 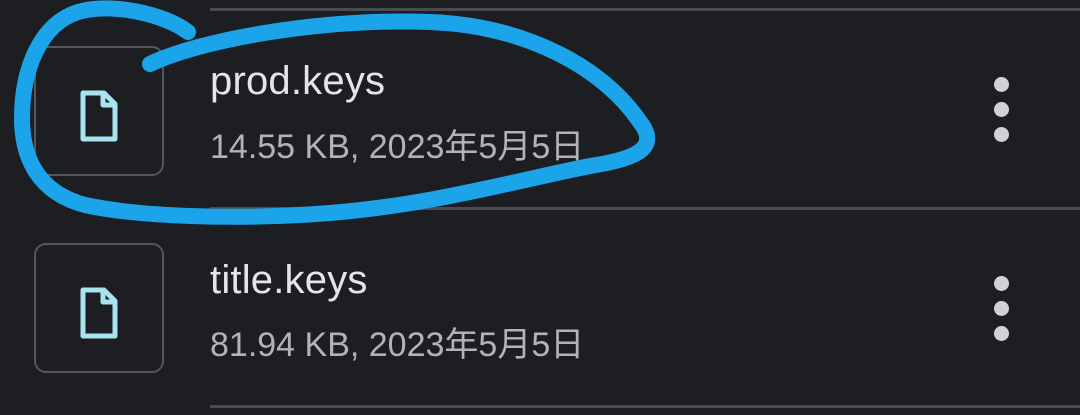 What do you see at coordinates (397, 345) in the screenshot?
I see `file-meta: 81.94 KB, 2023年5月5日` at bounding box center [397, 345].